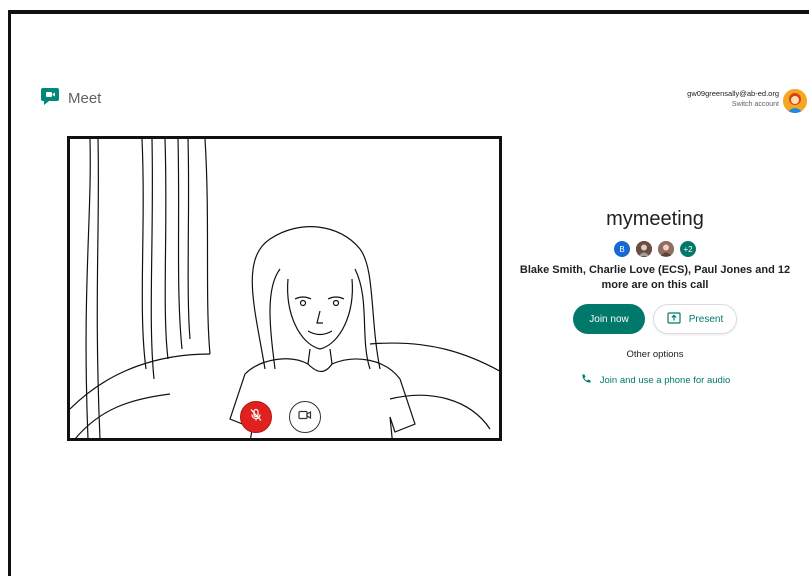 The image size is (809, 576). What do you see at coordinates (674, 319) in the screenshot?
I see `present-icon` at bounding box center [674, 319].